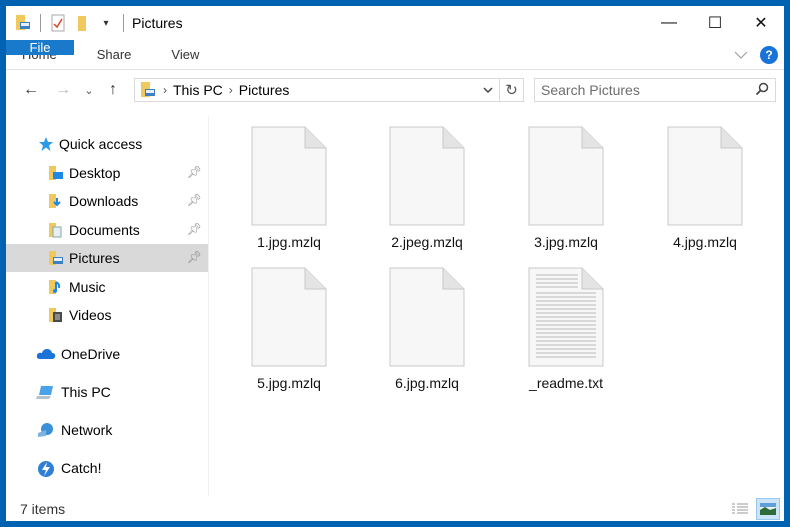 This screenshot has width=790, height=527. What do you see at coordinates (56, 173) in the screenshot?
I see `desktop-folder-icon` at bounding box center [56, 173].